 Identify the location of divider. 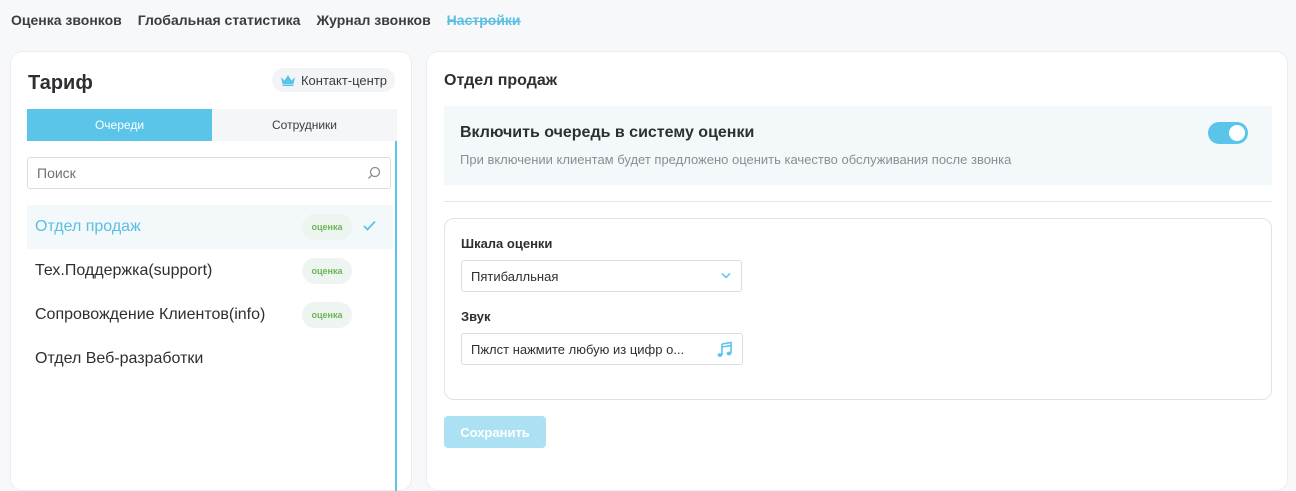
(858, 201).